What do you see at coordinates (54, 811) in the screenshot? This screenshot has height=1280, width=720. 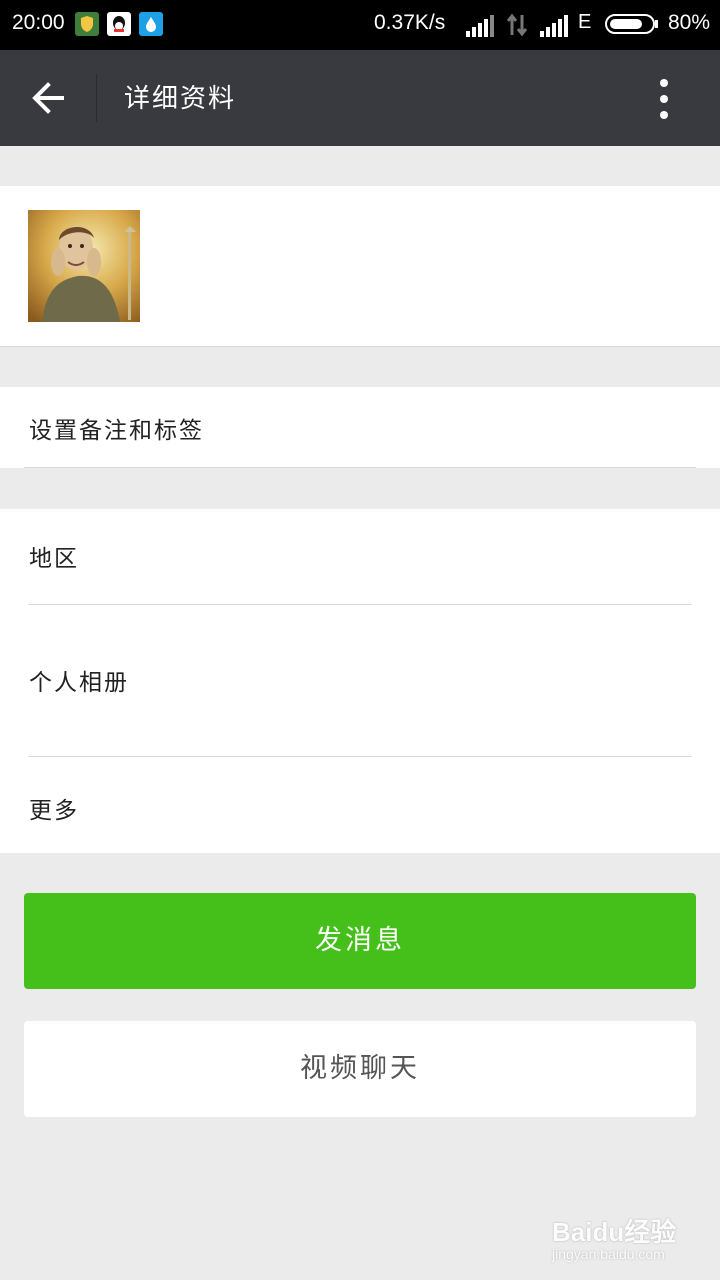 I see `more-label: 更多` at bounding box center [54, 811].